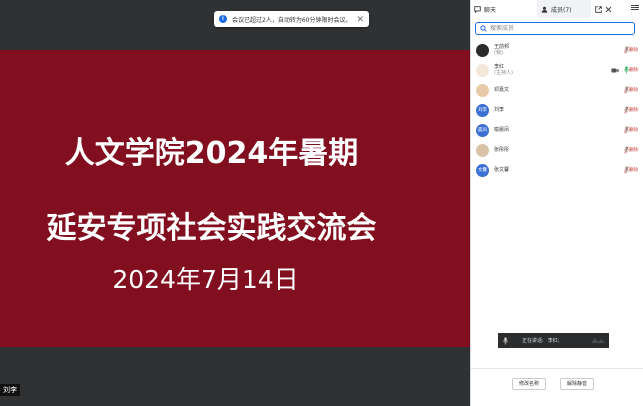 The width and height of the screenshot is (643, 406). What do you see at coordinates (482, 110) in the screenshot?
I see `avatar: 刘李` at bounding box center [482, 110].